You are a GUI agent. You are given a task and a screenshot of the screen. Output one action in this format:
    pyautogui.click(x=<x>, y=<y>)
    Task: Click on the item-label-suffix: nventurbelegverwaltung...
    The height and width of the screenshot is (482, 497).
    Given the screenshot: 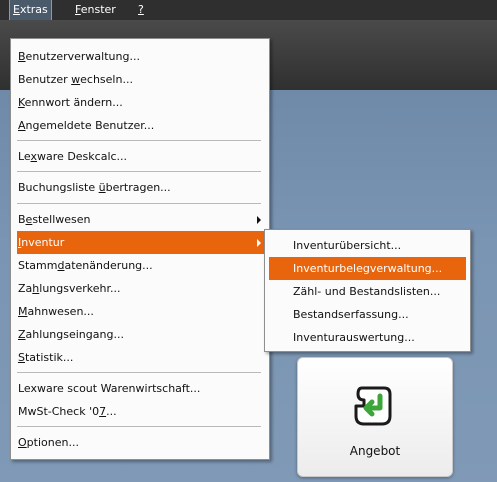 What is the action you would take?
    pyautogui.click(x=369, y=268)
    